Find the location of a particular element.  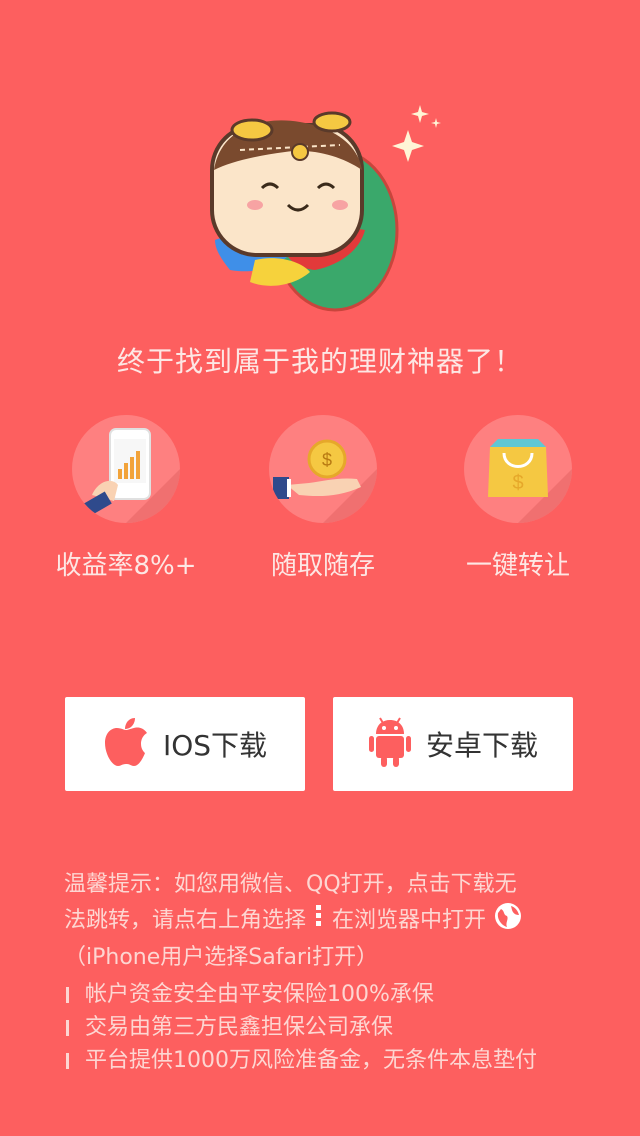

list-item: 交易由第三方民鑫担保公司承保 is located at coordinates (334, 1027).